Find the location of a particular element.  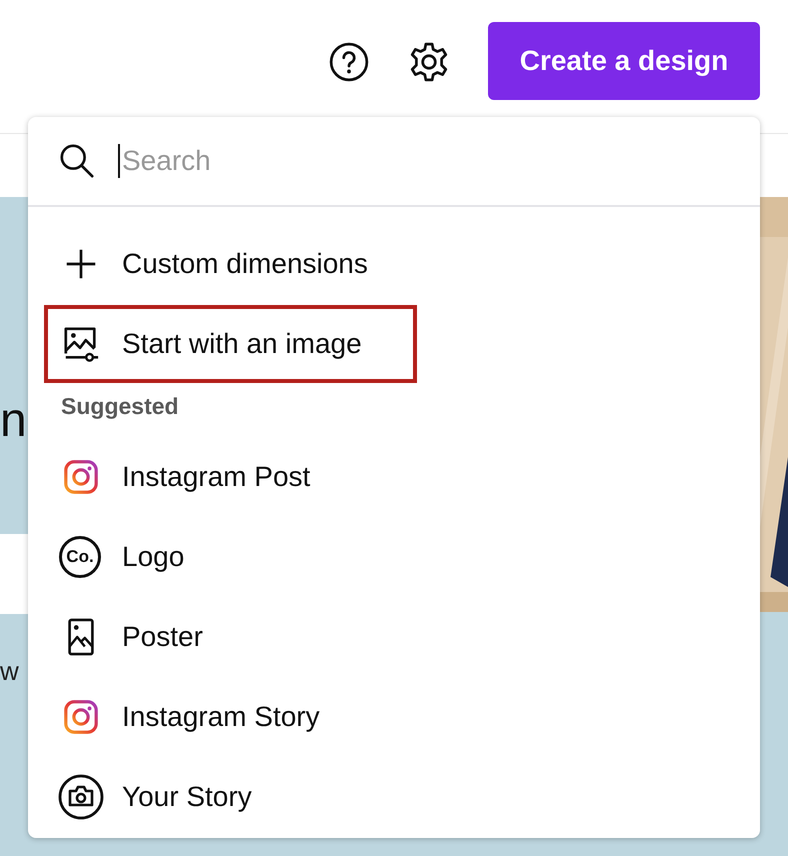

logo-badge: Co. is located at coordinates (80, 557).